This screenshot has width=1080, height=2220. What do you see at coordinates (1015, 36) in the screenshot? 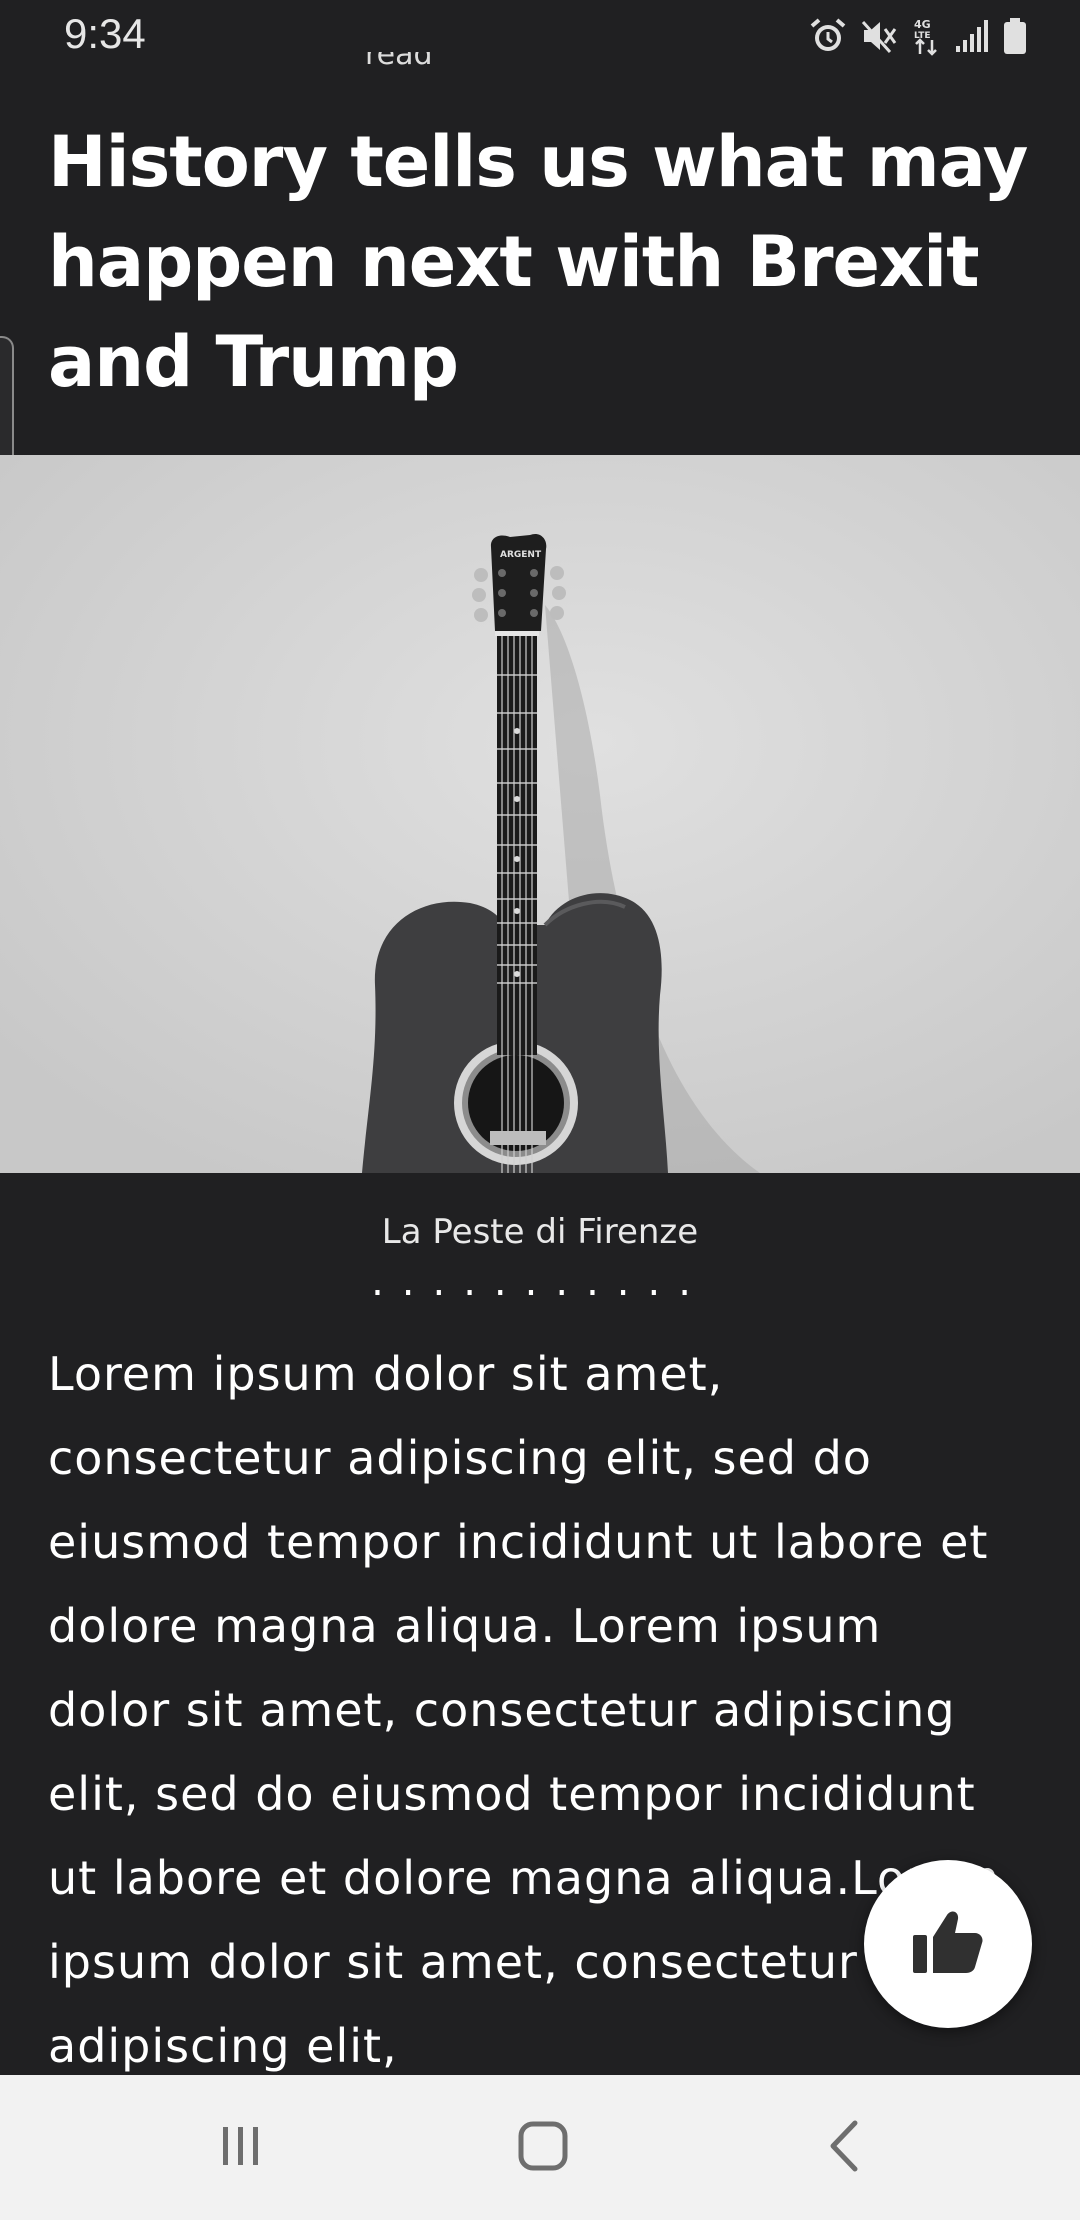
I see `battery-icon` at bounding box center [1015, 36].